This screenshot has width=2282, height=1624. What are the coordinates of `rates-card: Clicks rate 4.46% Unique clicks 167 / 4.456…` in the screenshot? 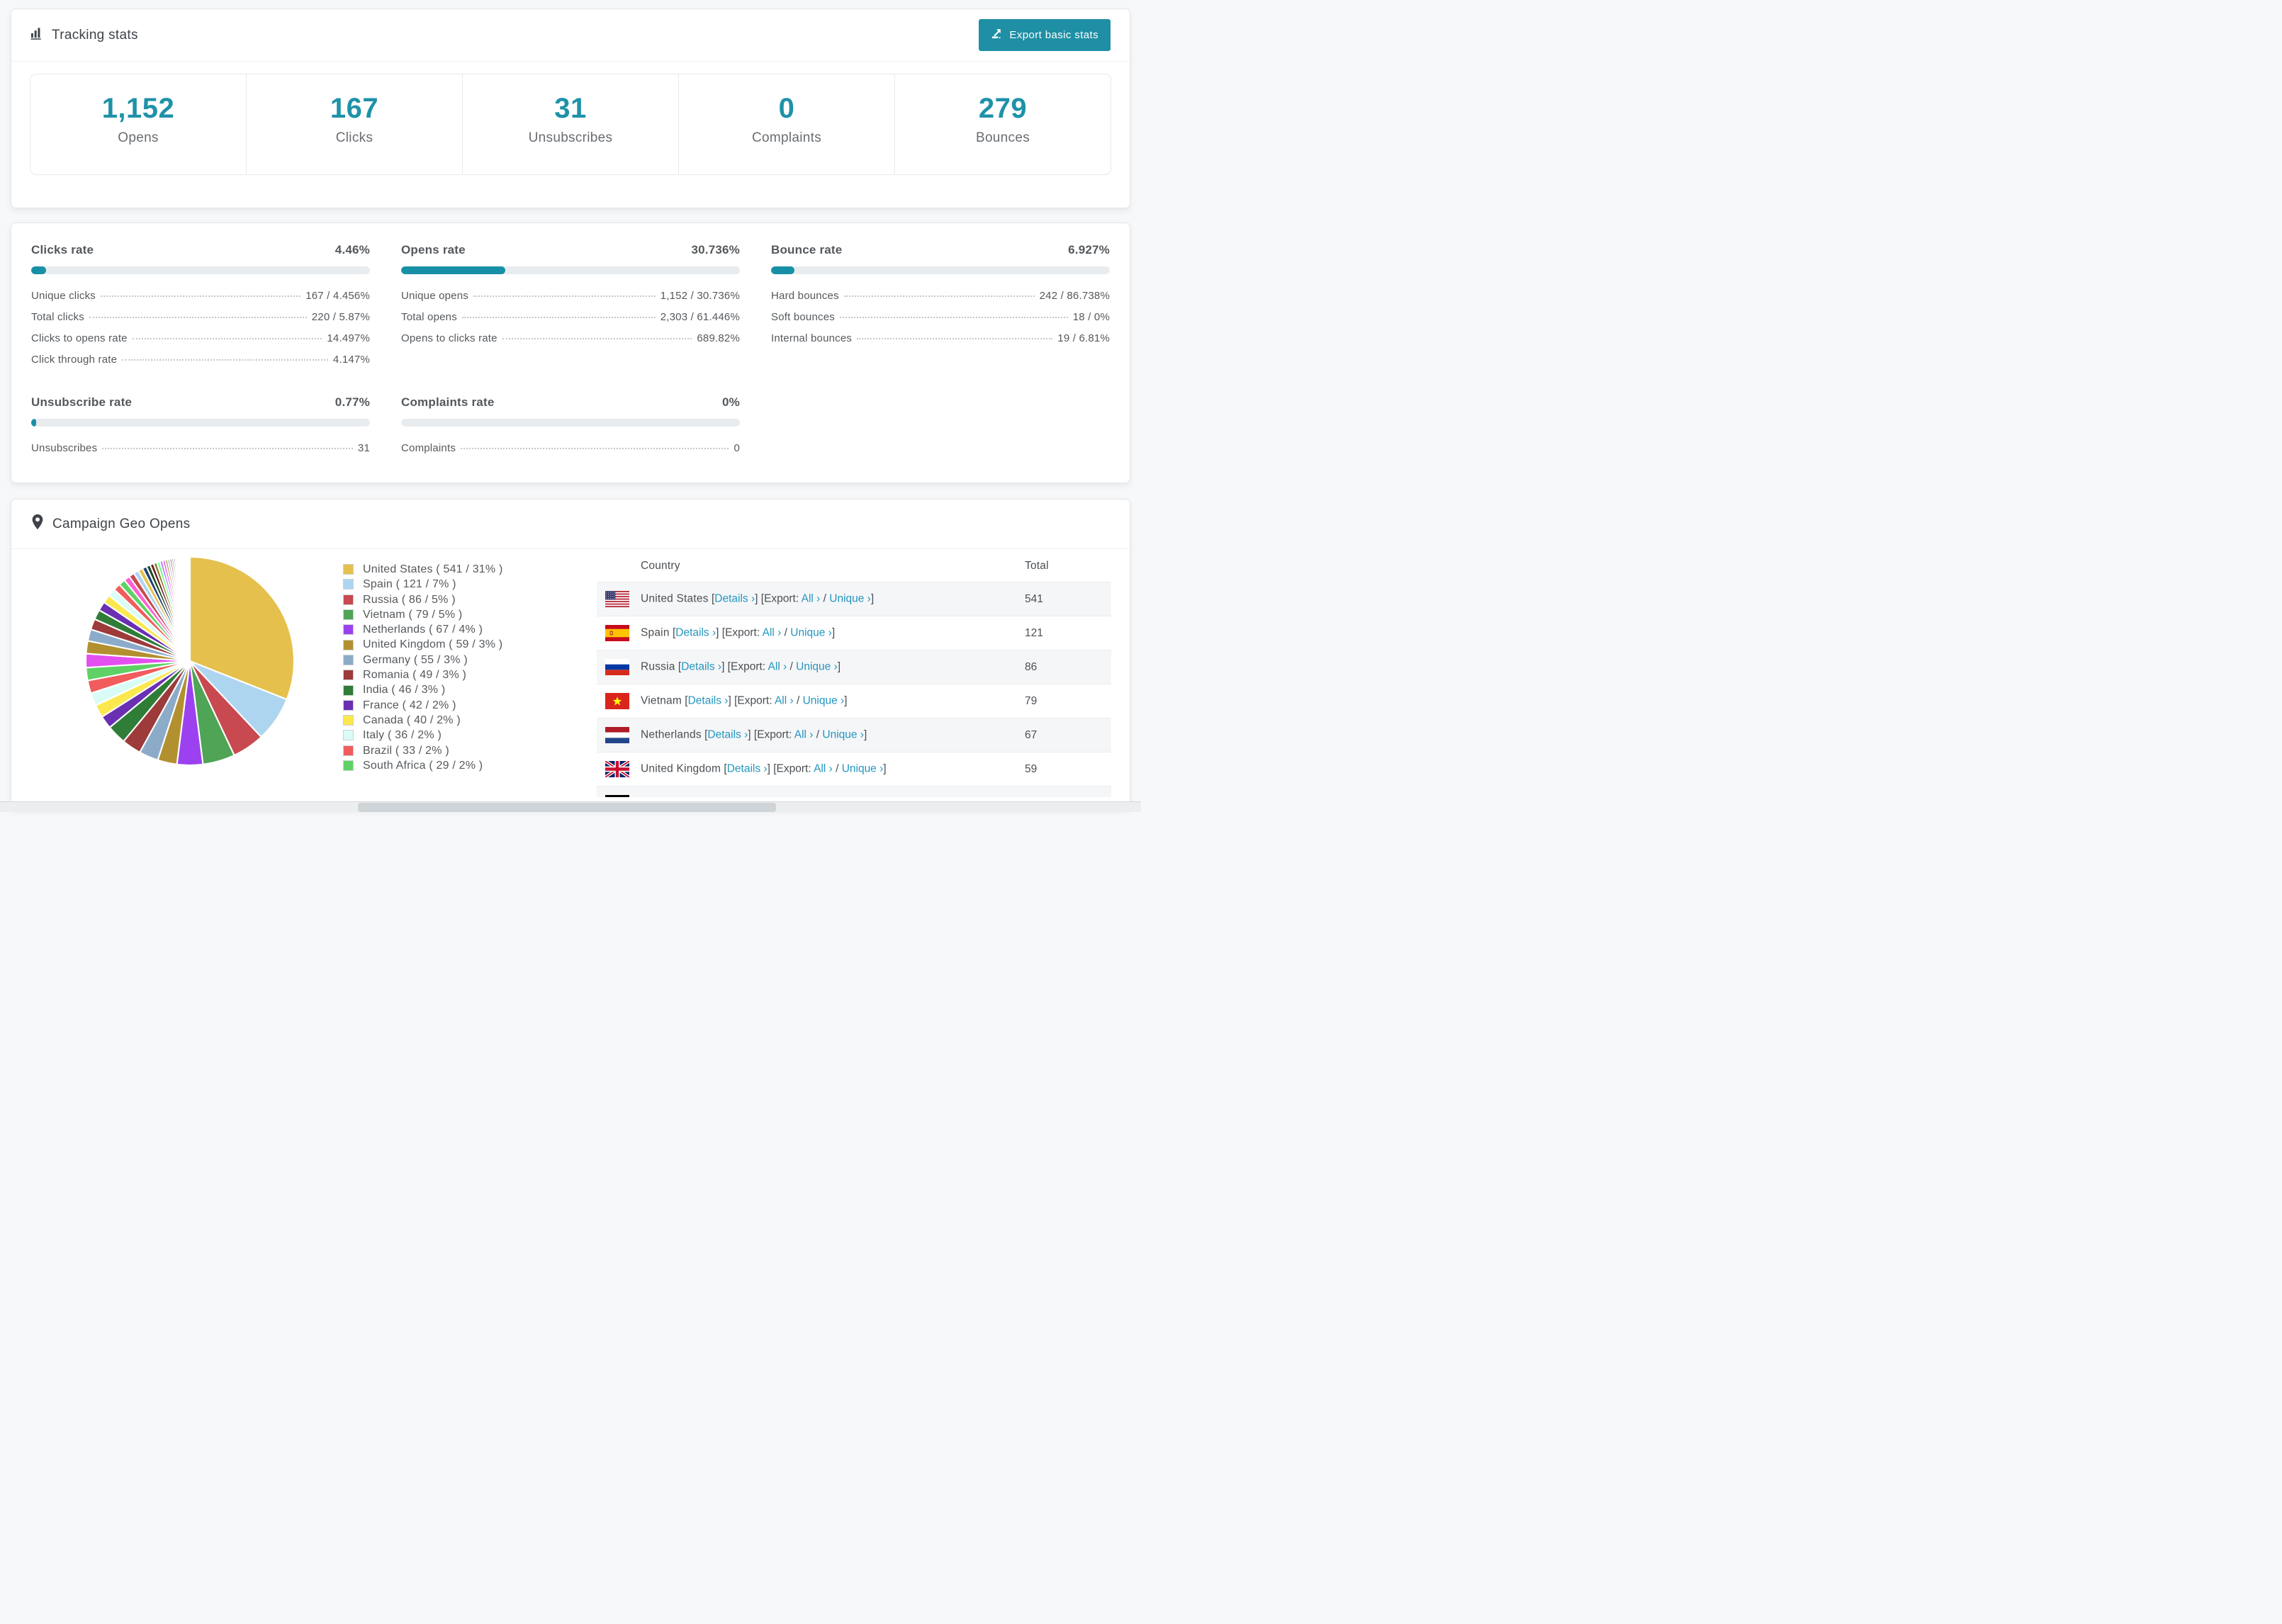 It's located at (570, 352).